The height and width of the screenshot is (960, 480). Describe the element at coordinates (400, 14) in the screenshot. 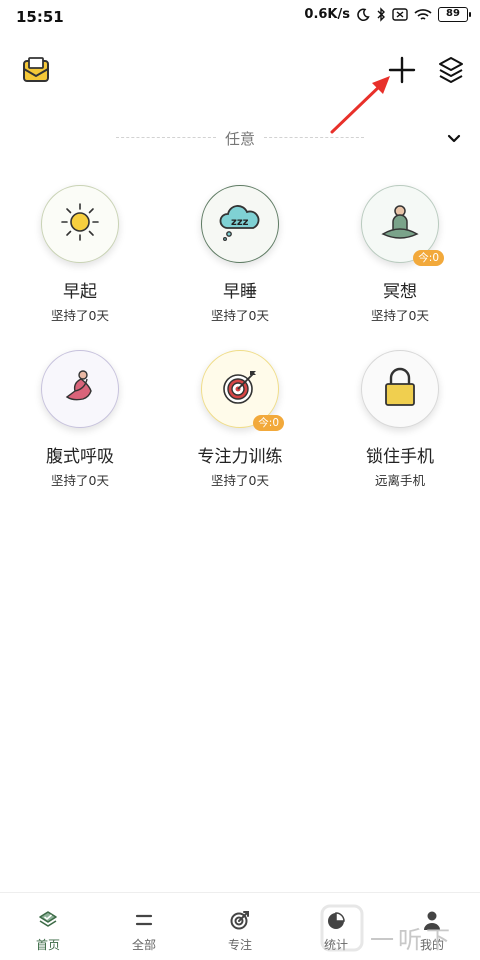

I see `sim-icon` at that location.